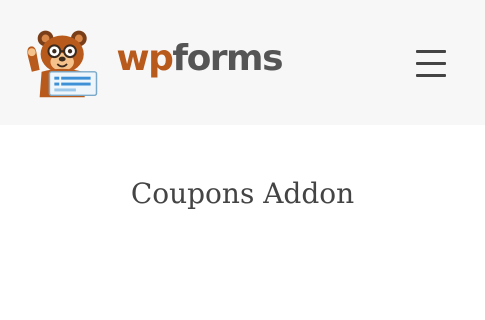 The height and width of the screenshot is (320, 485). I want to click on menu-bar-top, so click(431, 51).